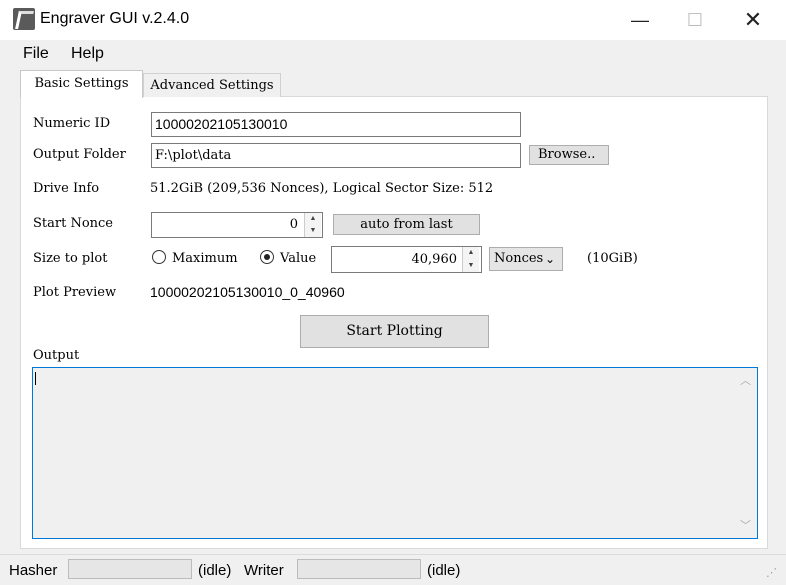 This screenshot has width=786, height=585. Describe the element at coordinates (73, 223) in the screenshot. I see `start-nonce-label: Start Nonce` at that location.